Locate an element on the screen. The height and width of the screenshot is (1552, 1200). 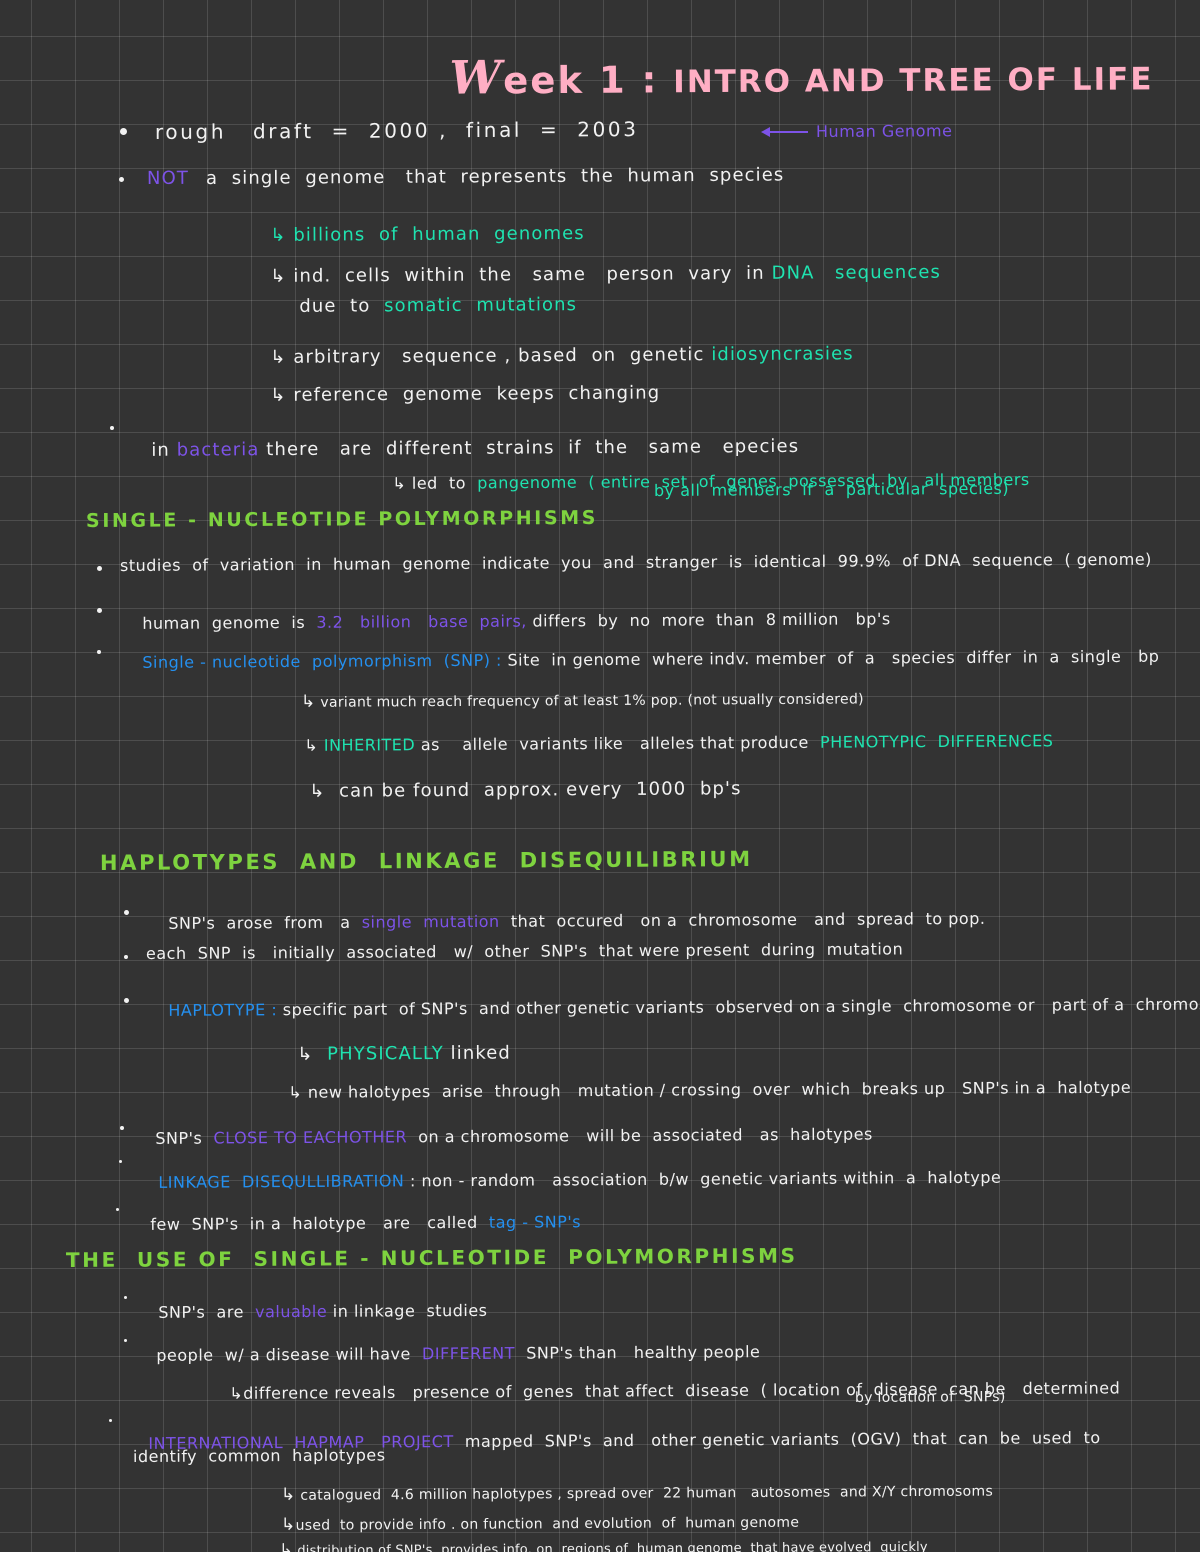
base-pairs-highlight: 3.2 billion base pairs, is located at coordinates (421, 621).